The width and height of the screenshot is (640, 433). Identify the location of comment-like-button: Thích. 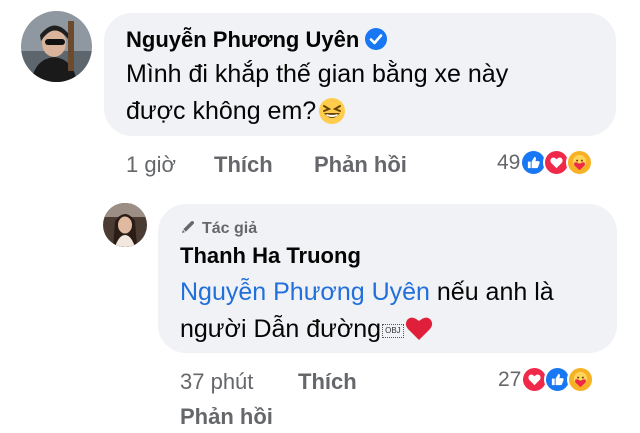
(243, 165).